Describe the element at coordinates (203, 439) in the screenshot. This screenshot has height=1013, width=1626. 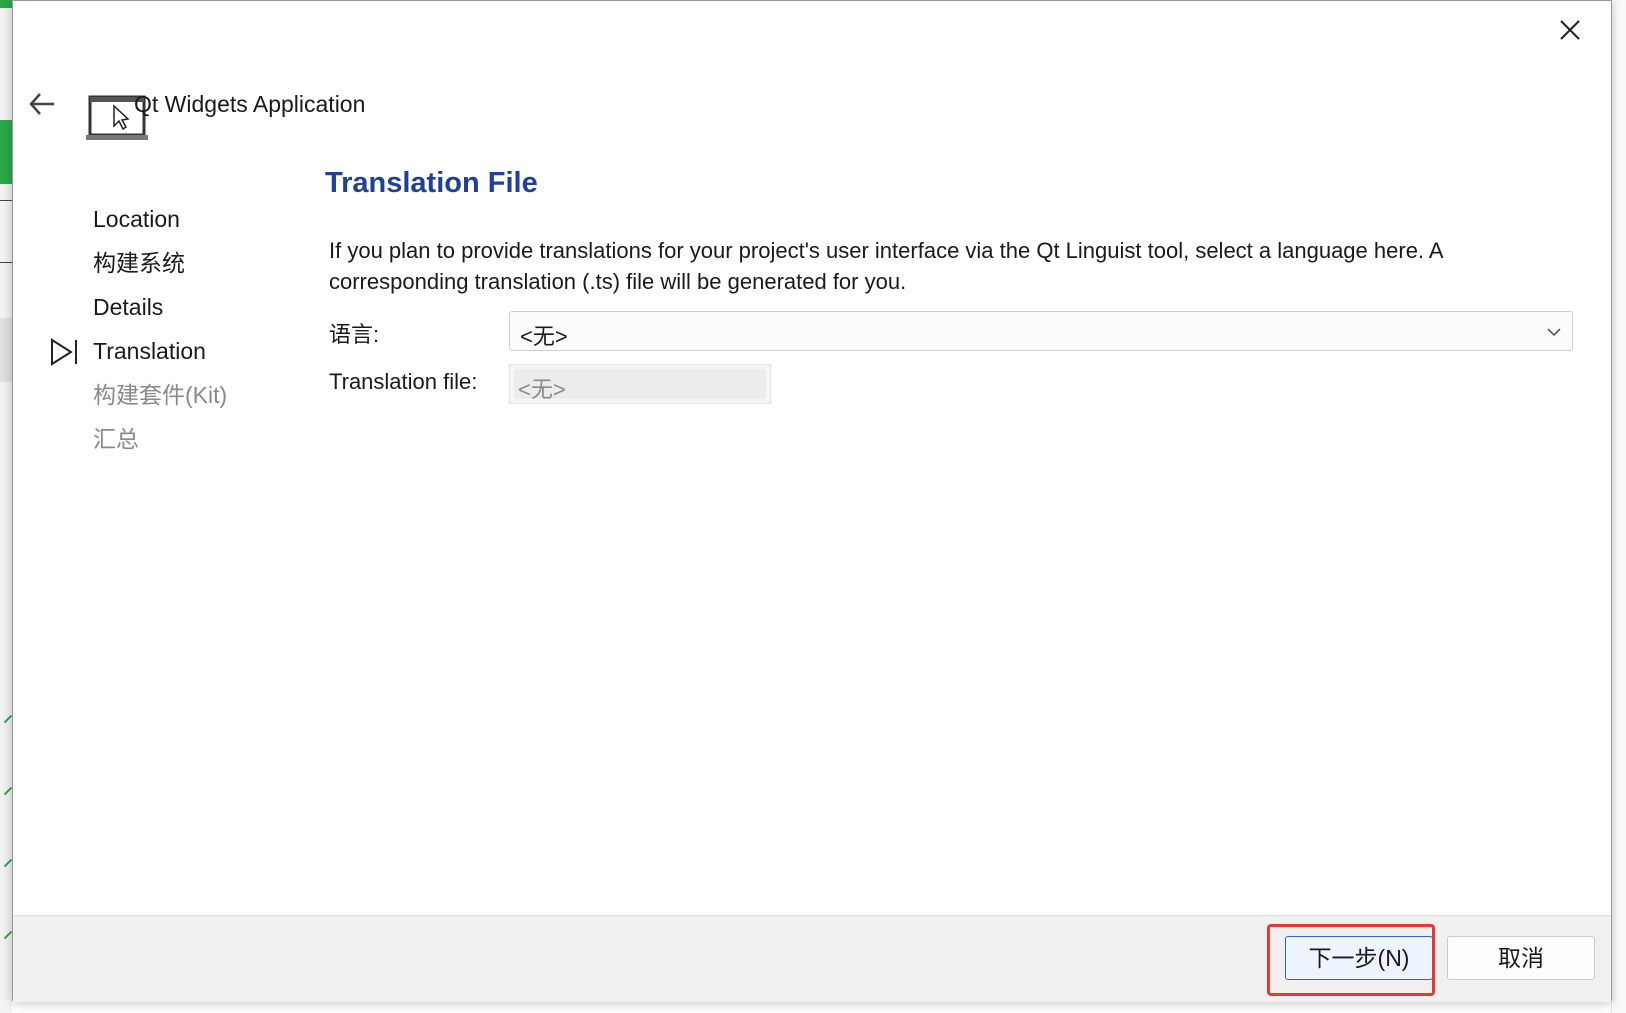
I see `step-summary: 汇总` at that location.